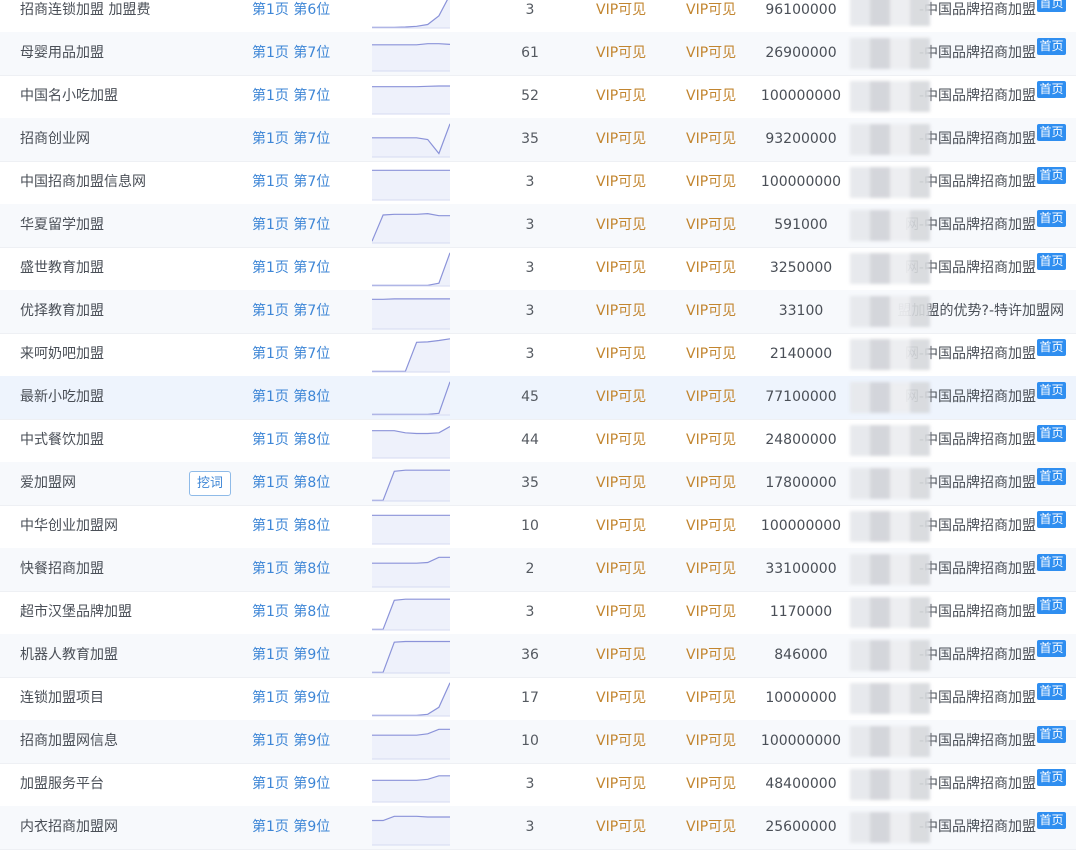 This screenshot has width=1082, height=851. I want to click on keyword-cell: 连锁加盟项目, so click(135, 698).